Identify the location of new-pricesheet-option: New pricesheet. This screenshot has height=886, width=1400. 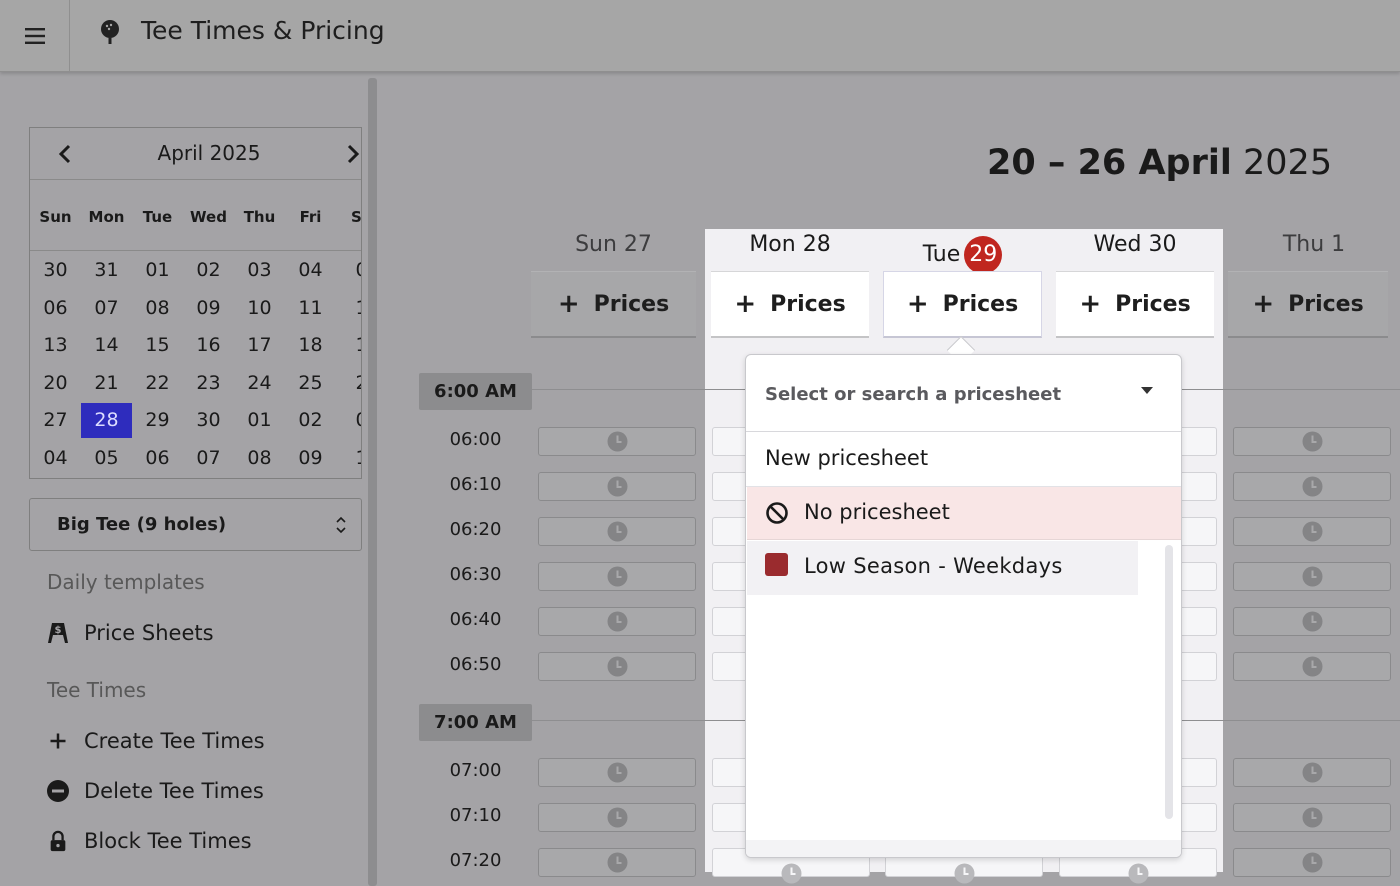
(963, 460).